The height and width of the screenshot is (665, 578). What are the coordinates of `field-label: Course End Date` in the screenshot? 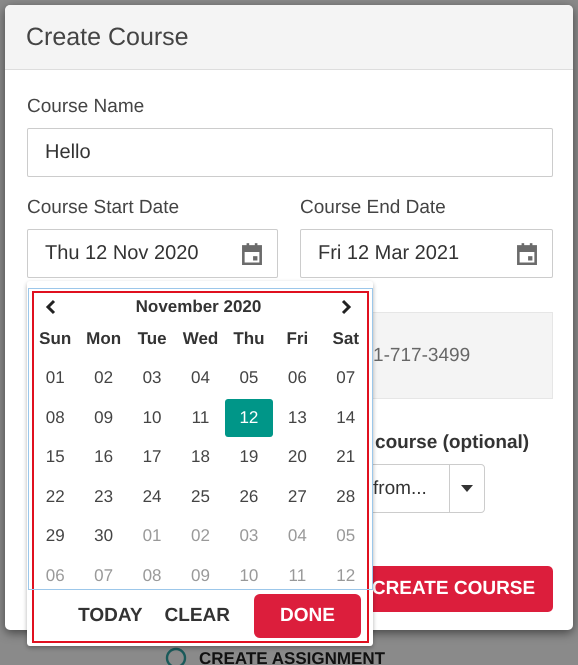 It's located at (373, 208).